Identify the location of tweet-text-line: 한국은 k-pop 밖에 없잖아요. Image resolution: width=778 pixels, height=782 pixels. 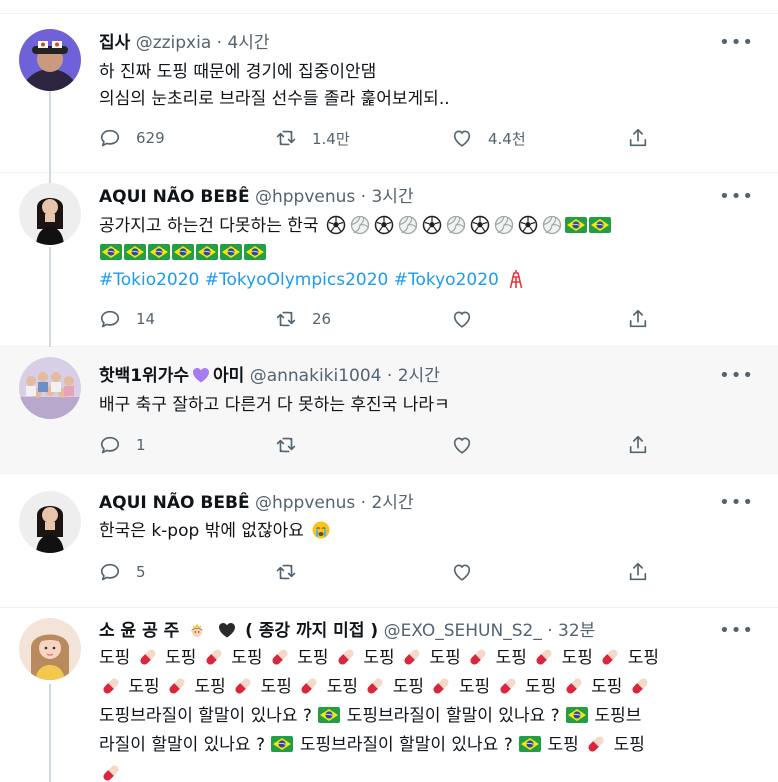
(429, 531).